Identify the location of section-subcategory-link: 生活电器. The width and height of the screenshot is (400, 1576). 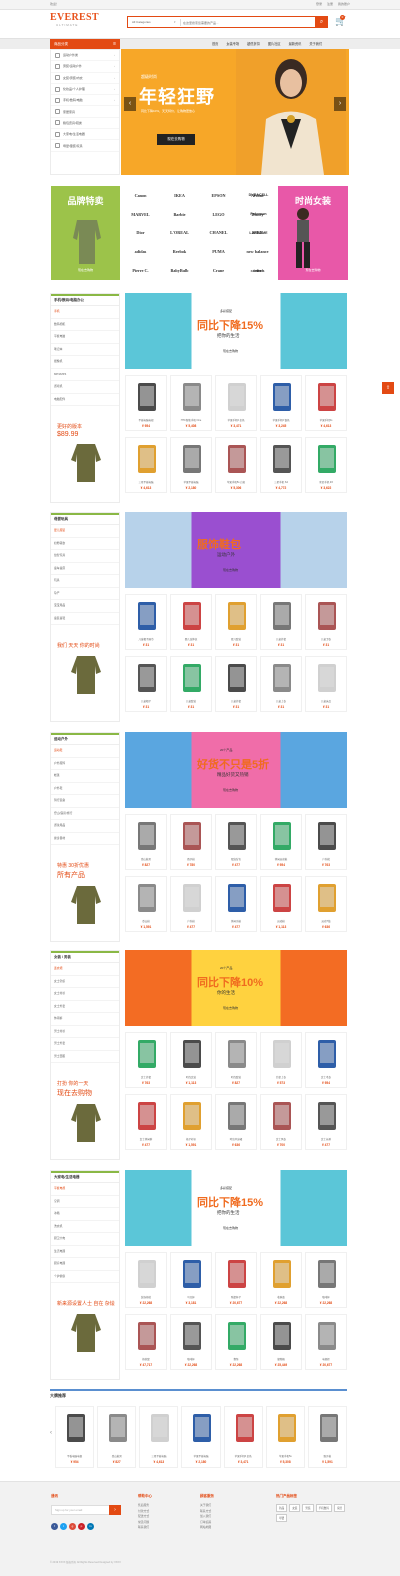
(85, 1252).